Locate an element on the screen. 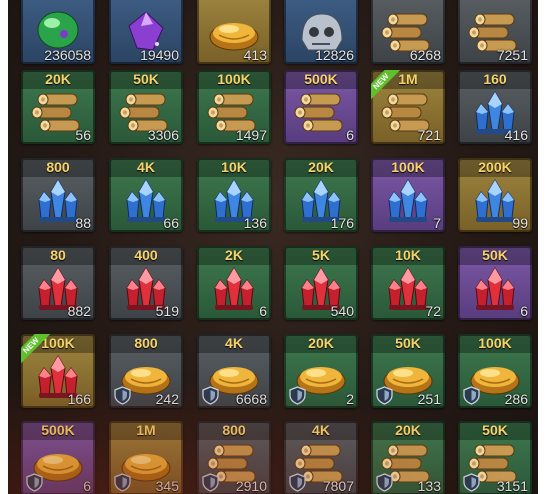  item-count: 242 is located at coordinates (167, 399).